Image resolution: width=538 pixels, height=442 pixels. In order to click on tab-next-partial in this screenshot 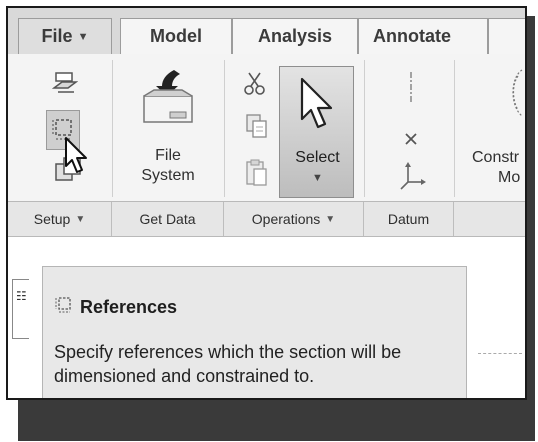, I will do `click(506, 36)`.